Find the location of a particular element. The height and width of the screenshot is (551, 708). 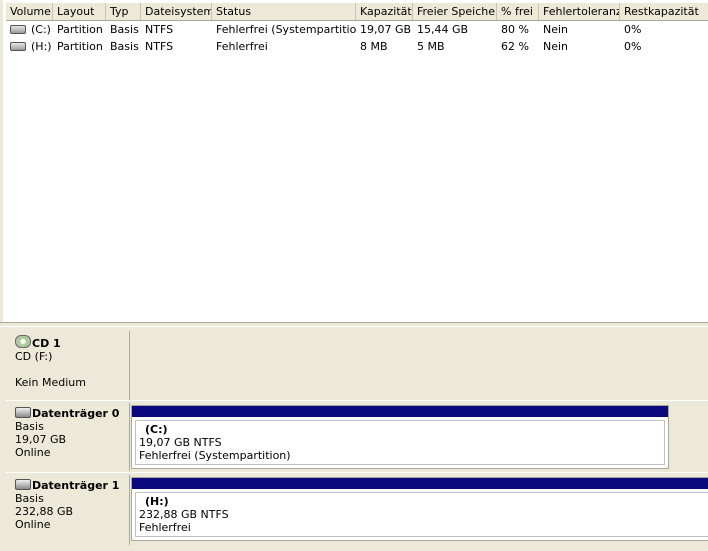

partition-title: (H:) is located at coordinates (157, 501).